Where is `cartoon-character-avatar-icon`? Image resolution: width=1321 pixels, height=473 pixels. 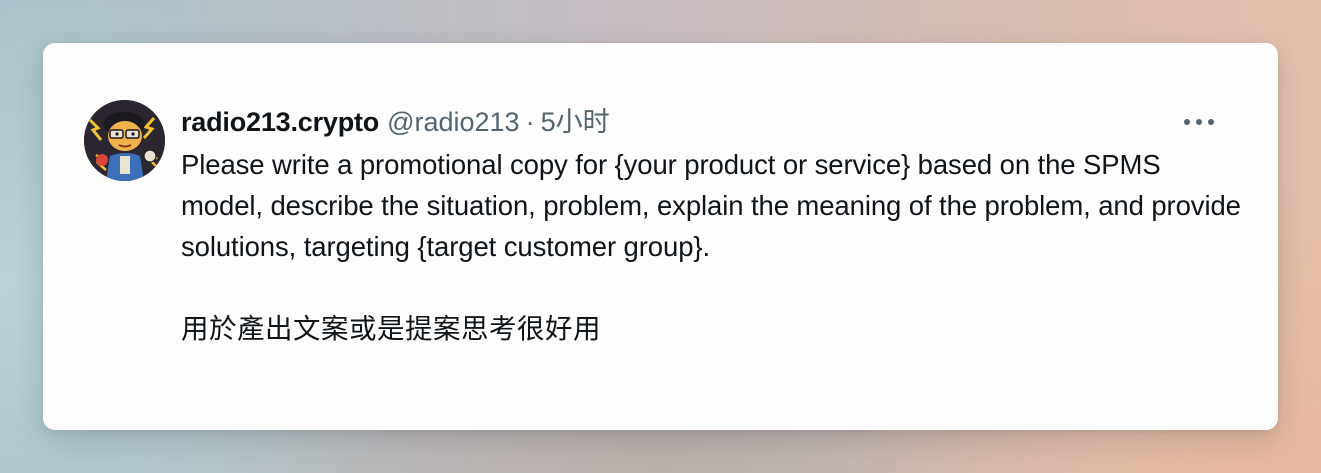
cartoon-character-avatar-icon is located at coordinates (124, 140).